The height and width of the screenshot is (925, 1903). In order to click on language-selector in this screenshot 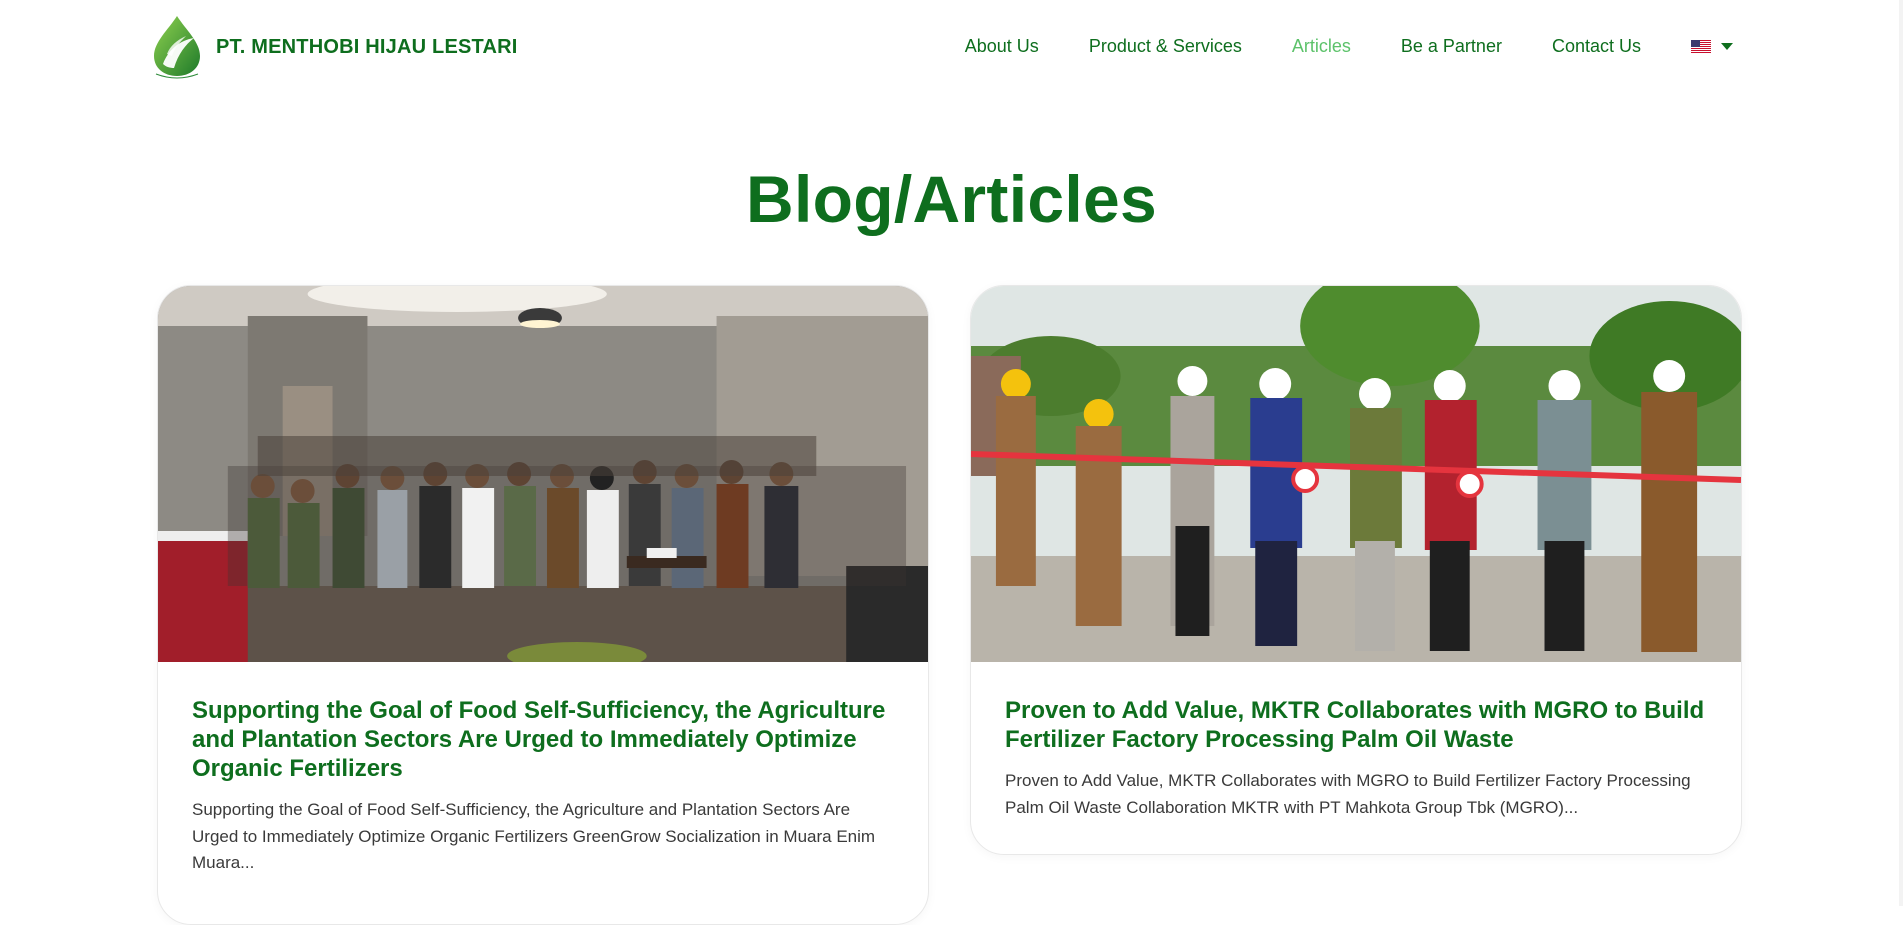, I will do `click(1712, 46)`.